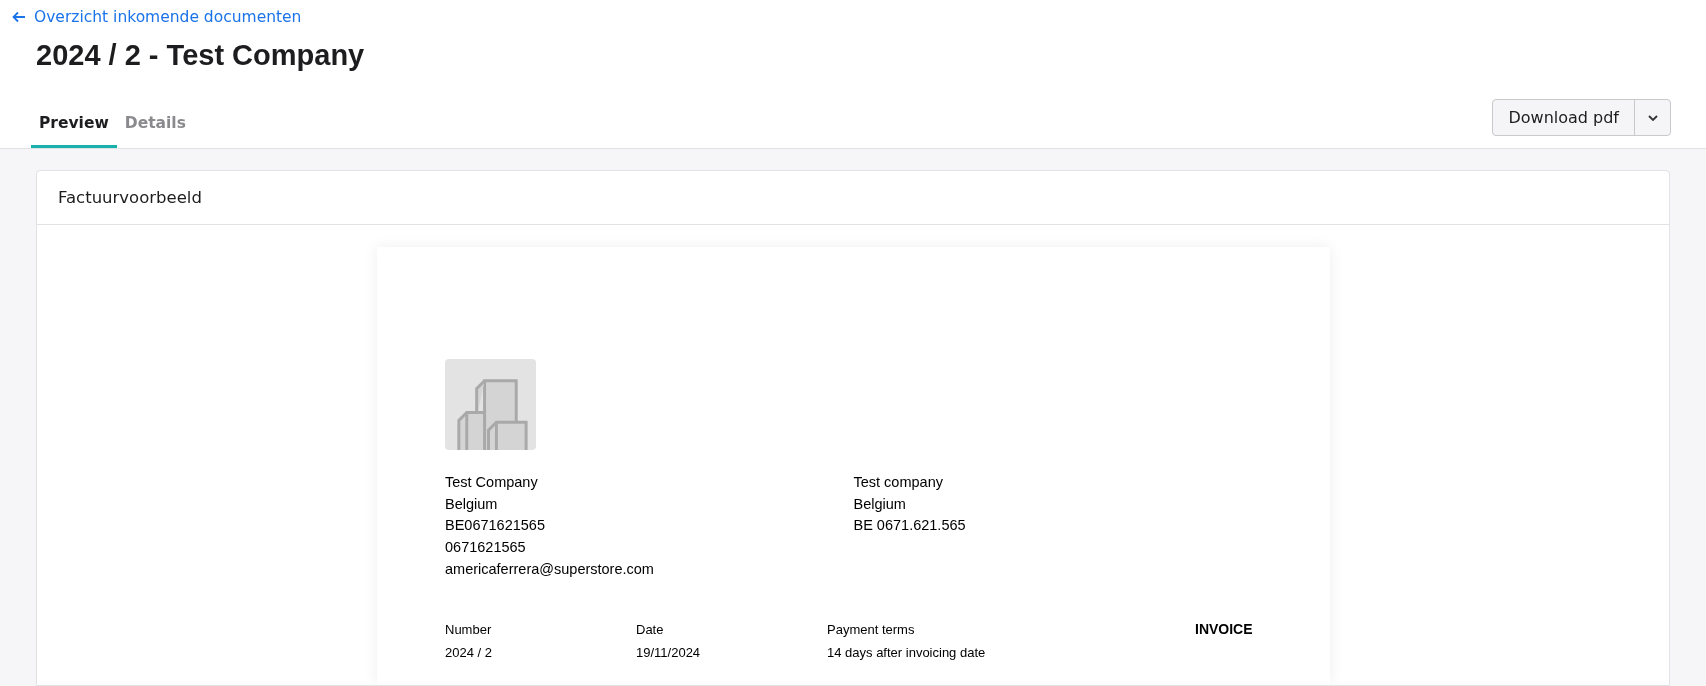 This screenshot has width=1706, height=686. Describe the element at coordinates (669, 652) in the screenshot. I see `meta-value: 19/11/2024` at that location.